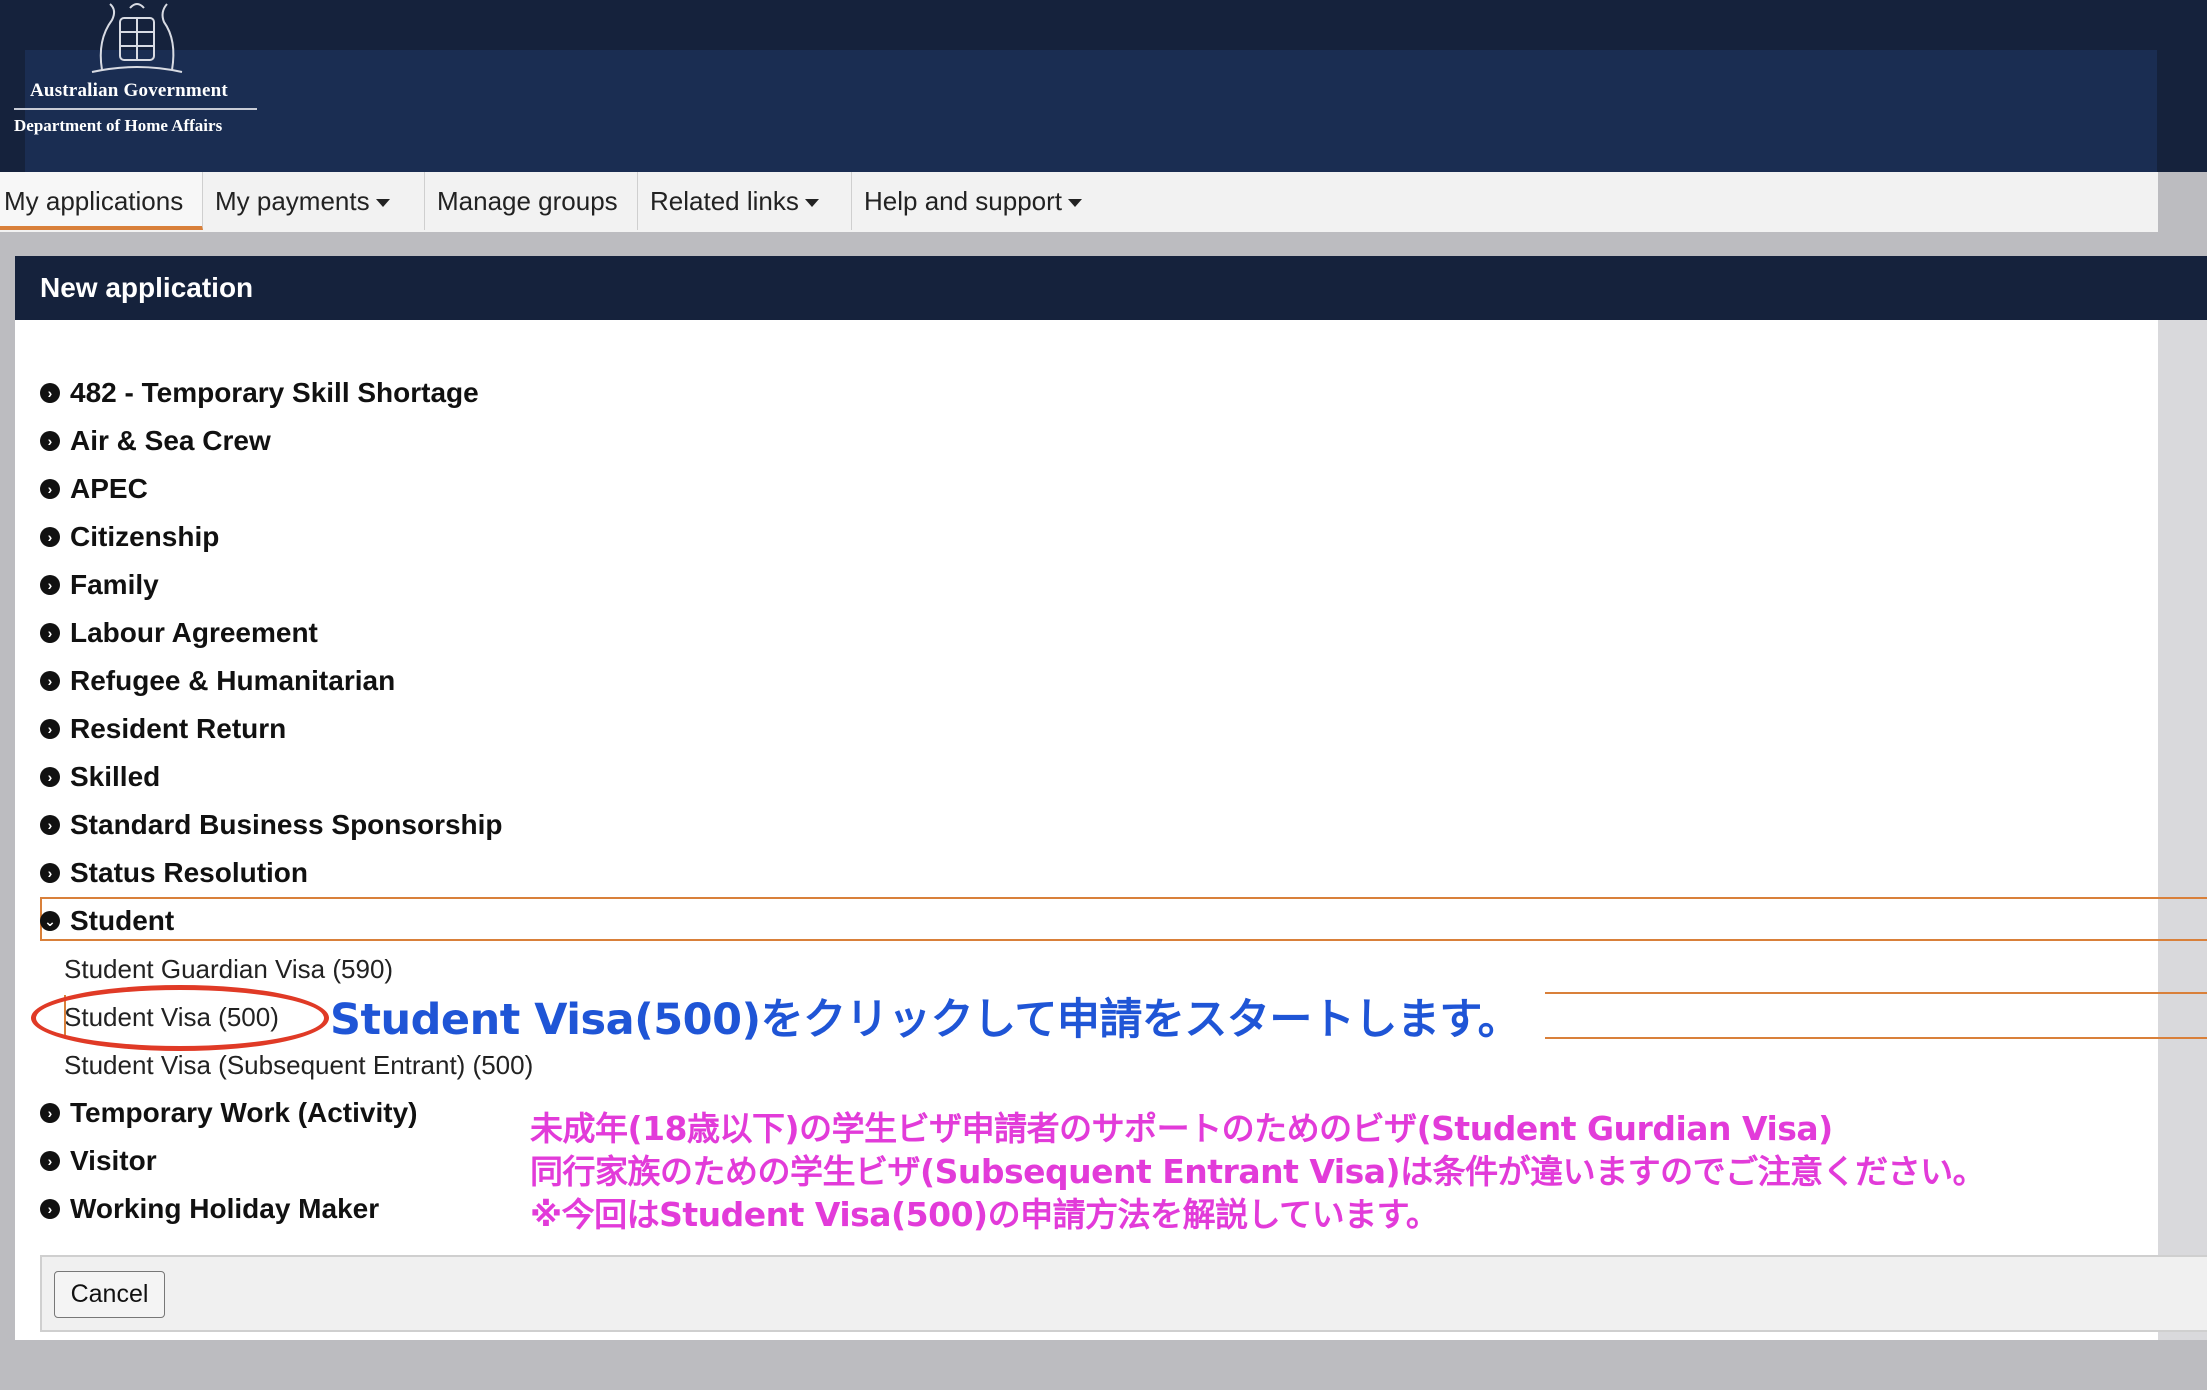  What do you see at coordinates (925, 1016) in the screenshot?
I see `annotation-instruction: Student Visa(500)をクリックして申請をスタートします。` at bounding box center [925, 1016].